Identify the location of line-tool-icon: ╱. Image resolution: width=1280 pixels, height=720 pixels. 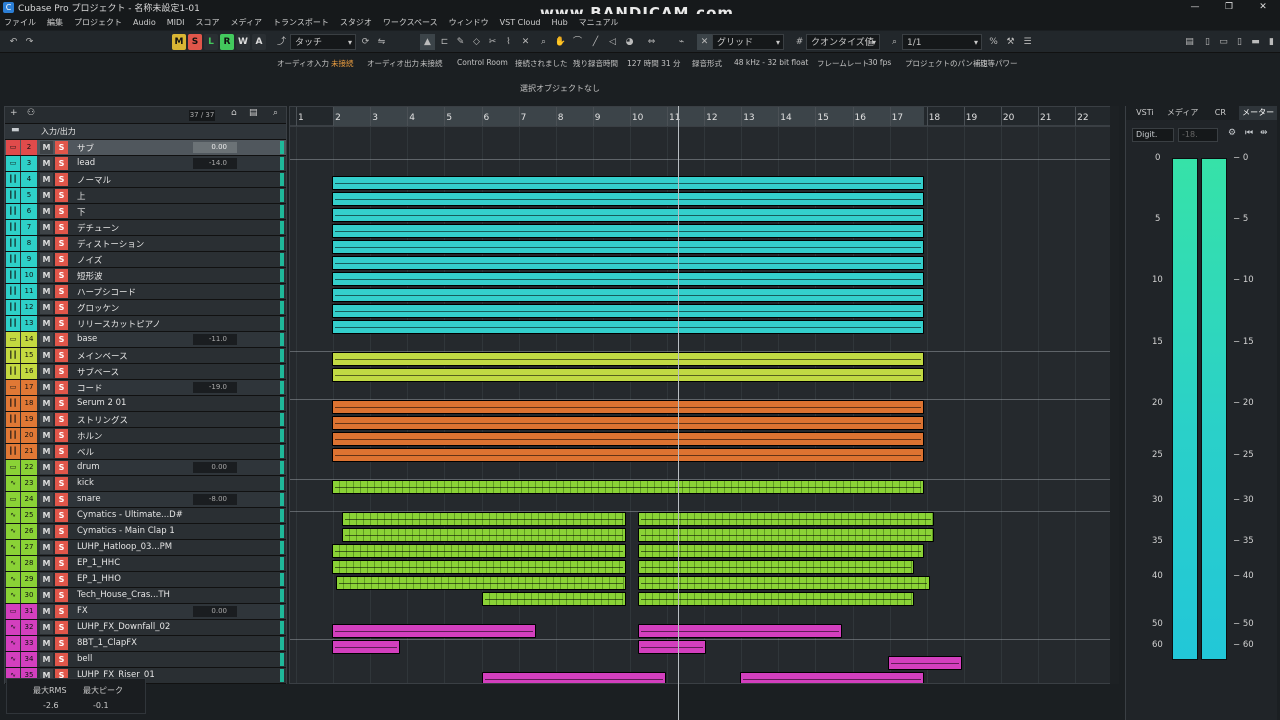
(595, 42).